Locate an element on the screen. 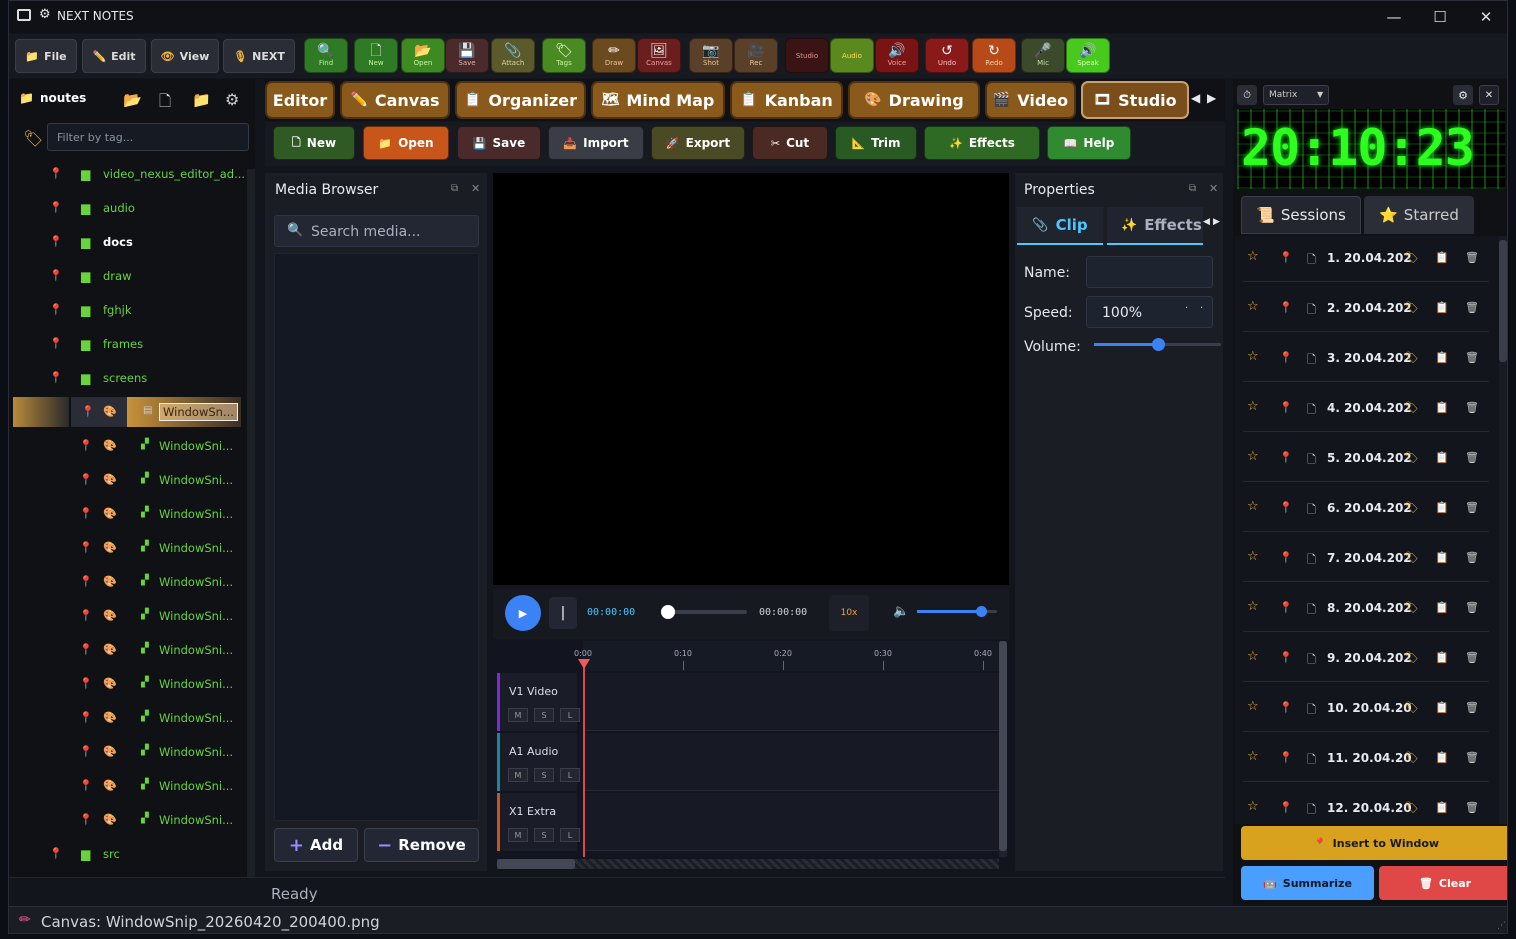  session-item: ☆ 📍 🗋 8. 20.04.202 🏷 📋 🗑 is located at coordinates (1366, 609).